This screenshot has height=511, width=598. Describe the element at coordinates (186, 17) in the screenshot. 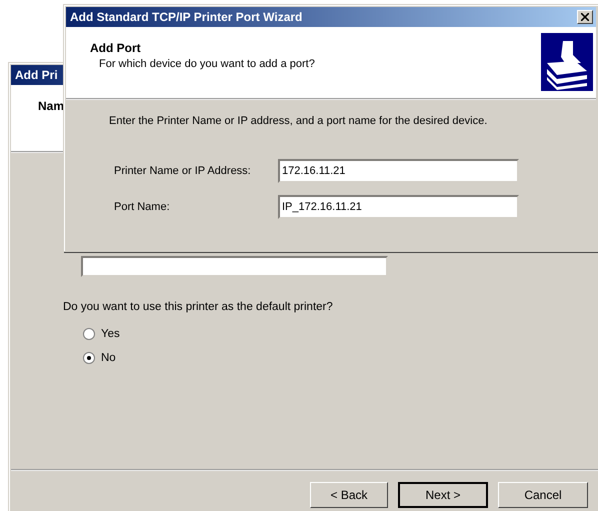

I see `window-title: Add Standard TCP/IP Printer Port Wizard` at that location.